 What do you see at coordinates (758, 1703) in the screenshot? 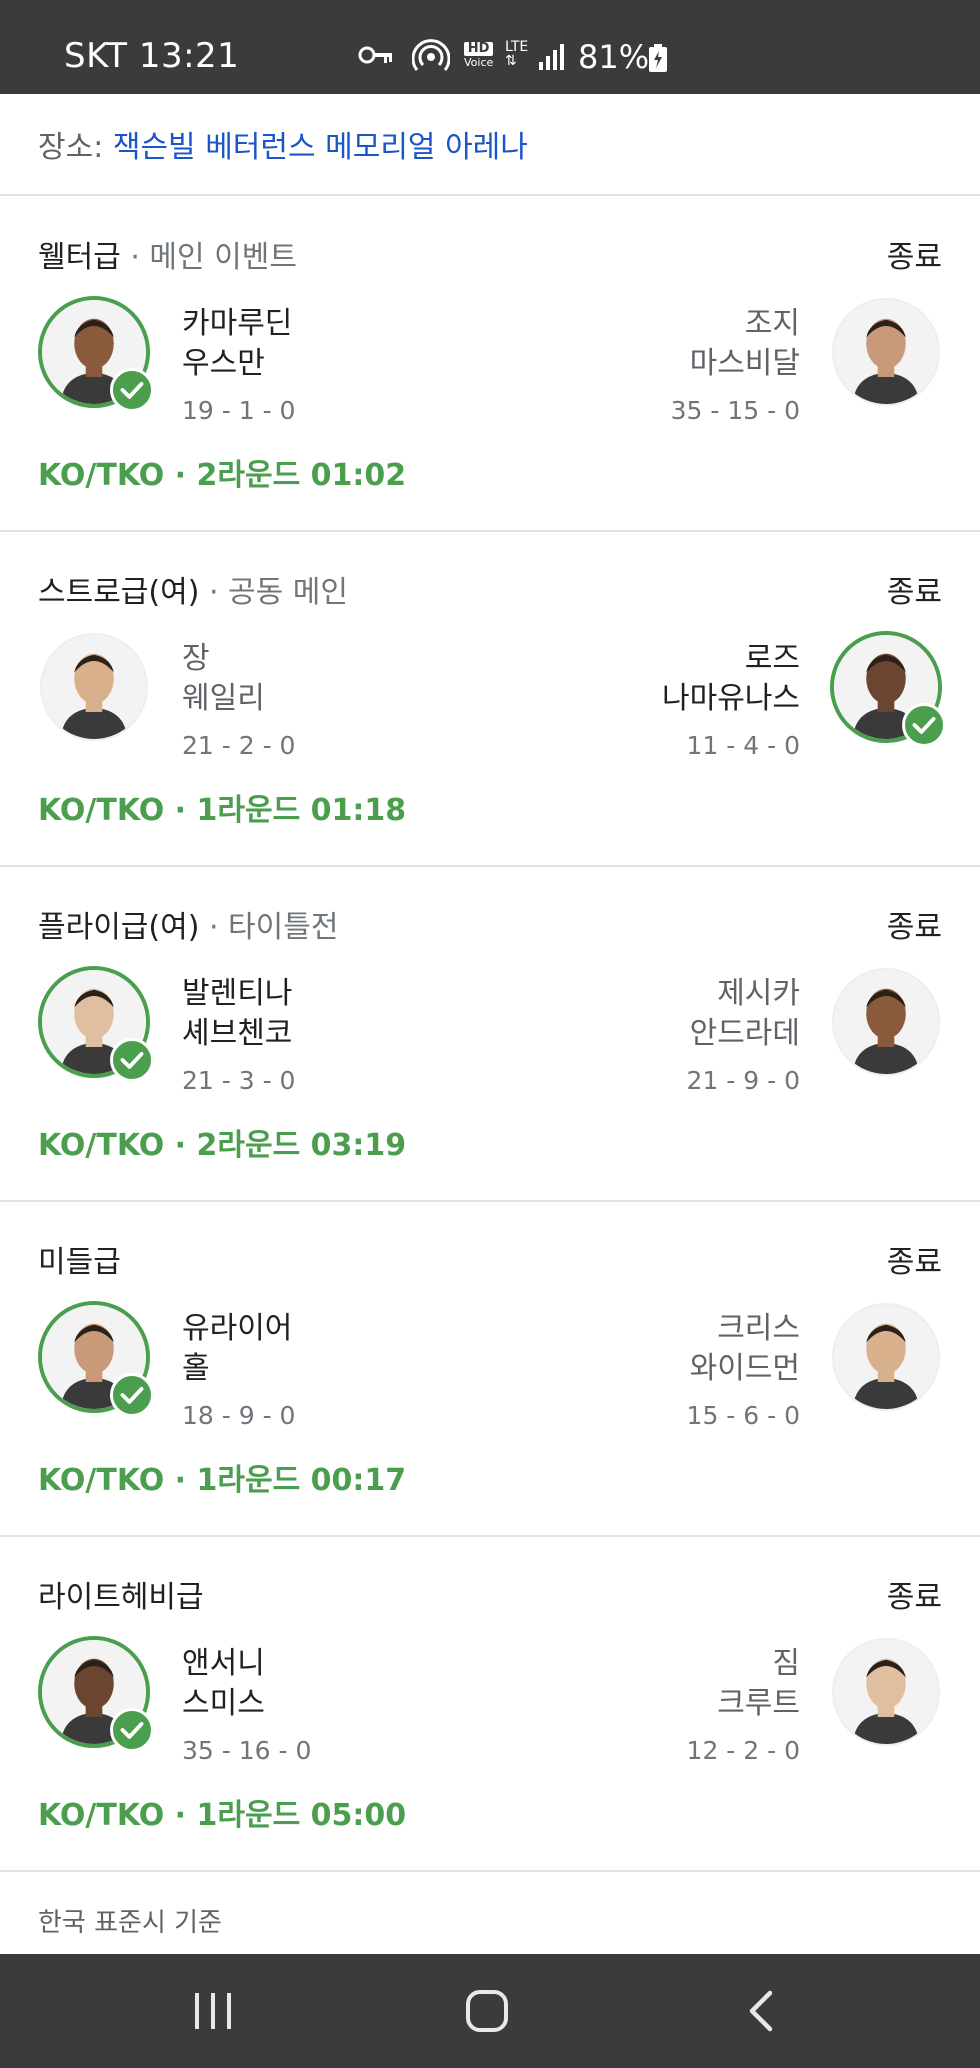
I see `fighter-name-line2: 크루트` at bounding box center [758, 1703].